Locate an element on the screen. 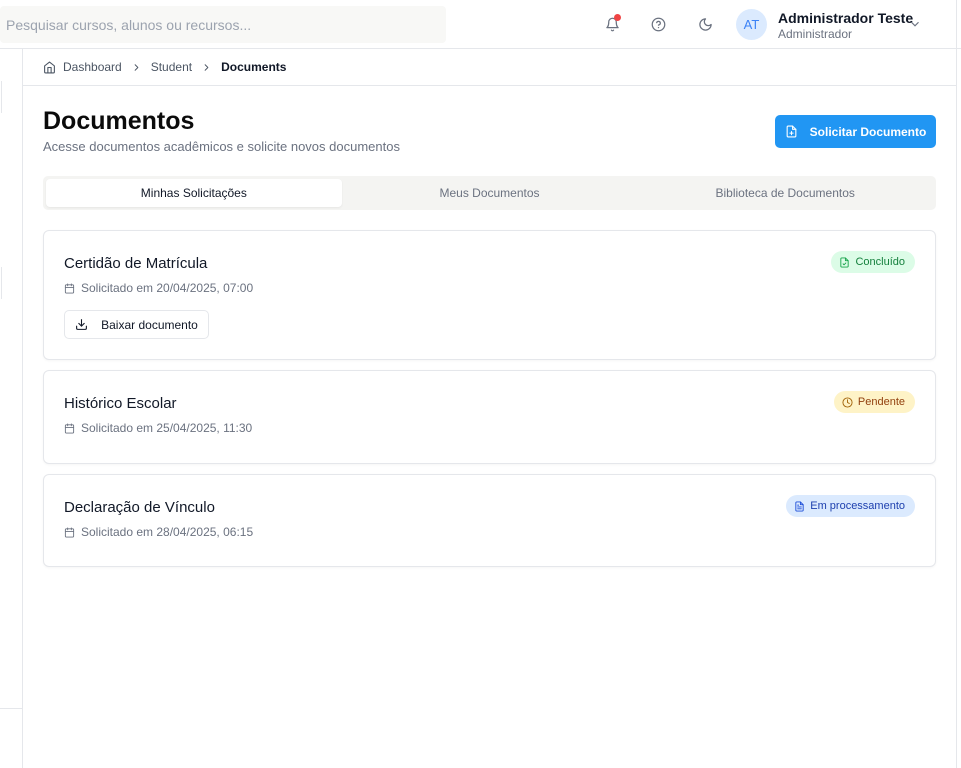 The image size is (961, 768). notifications-button is located at coordinates (612, 24).